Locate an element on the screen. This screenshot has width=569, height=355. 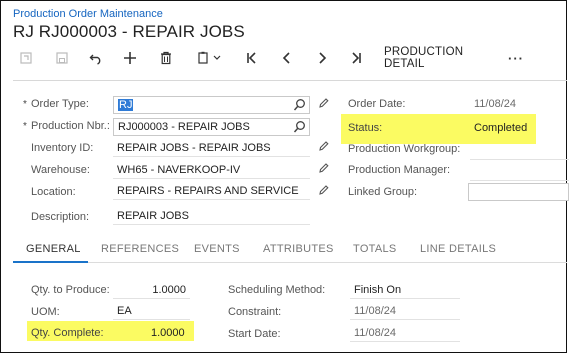
inventory-id-value: REPAIR JOBS - REPAIR JOBS is located at coordinates (194, 147).